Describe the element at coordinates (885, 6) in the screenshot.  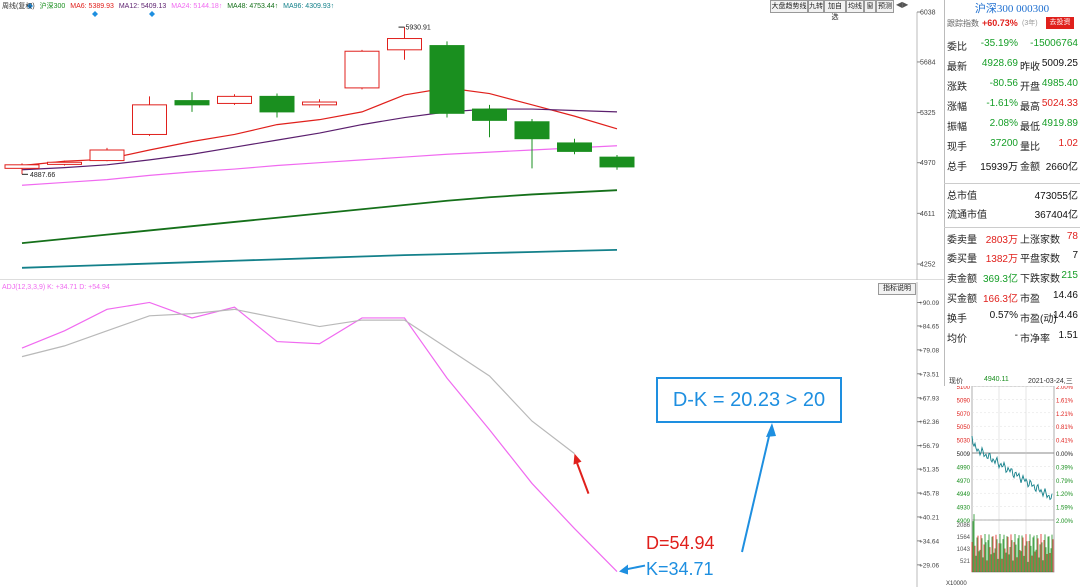
I see `toolbar-forecast: 预测` at that location.